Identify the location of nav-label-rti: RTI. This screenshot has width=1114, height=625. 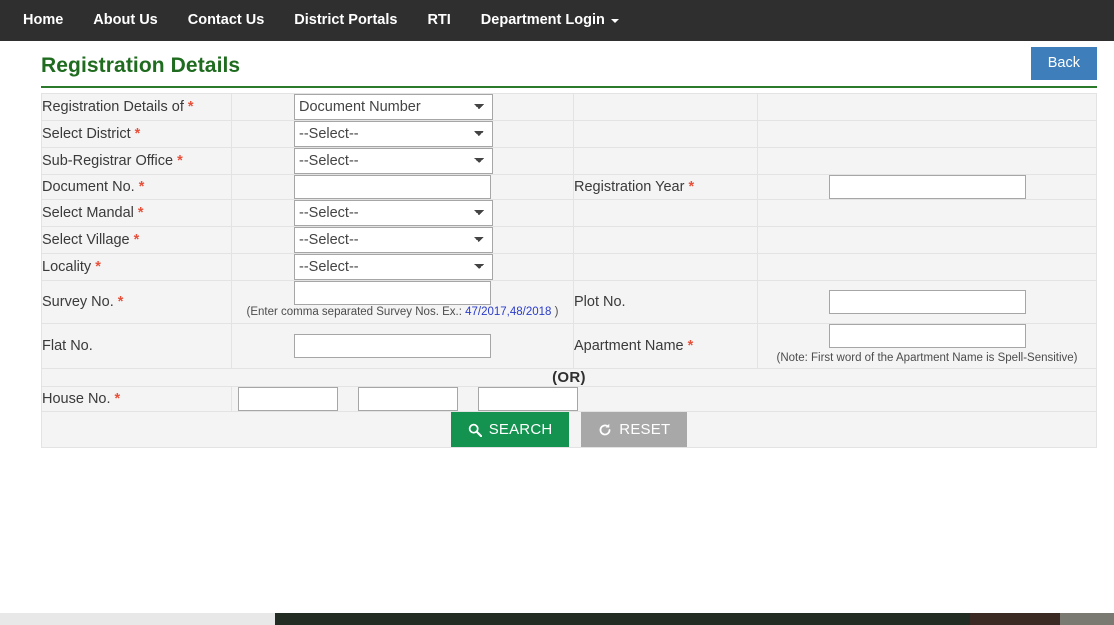
(439, 20).